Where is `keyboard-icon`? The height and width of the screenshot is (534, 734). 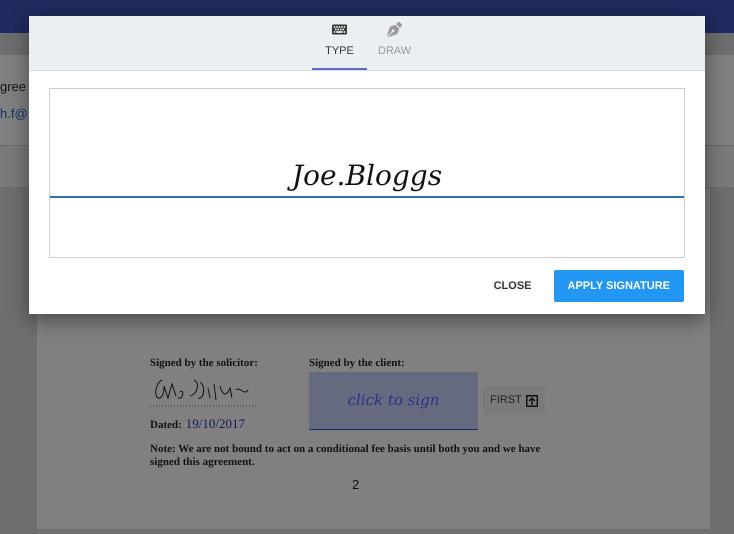
keyboard-icon is located at coordinates (339, 29).